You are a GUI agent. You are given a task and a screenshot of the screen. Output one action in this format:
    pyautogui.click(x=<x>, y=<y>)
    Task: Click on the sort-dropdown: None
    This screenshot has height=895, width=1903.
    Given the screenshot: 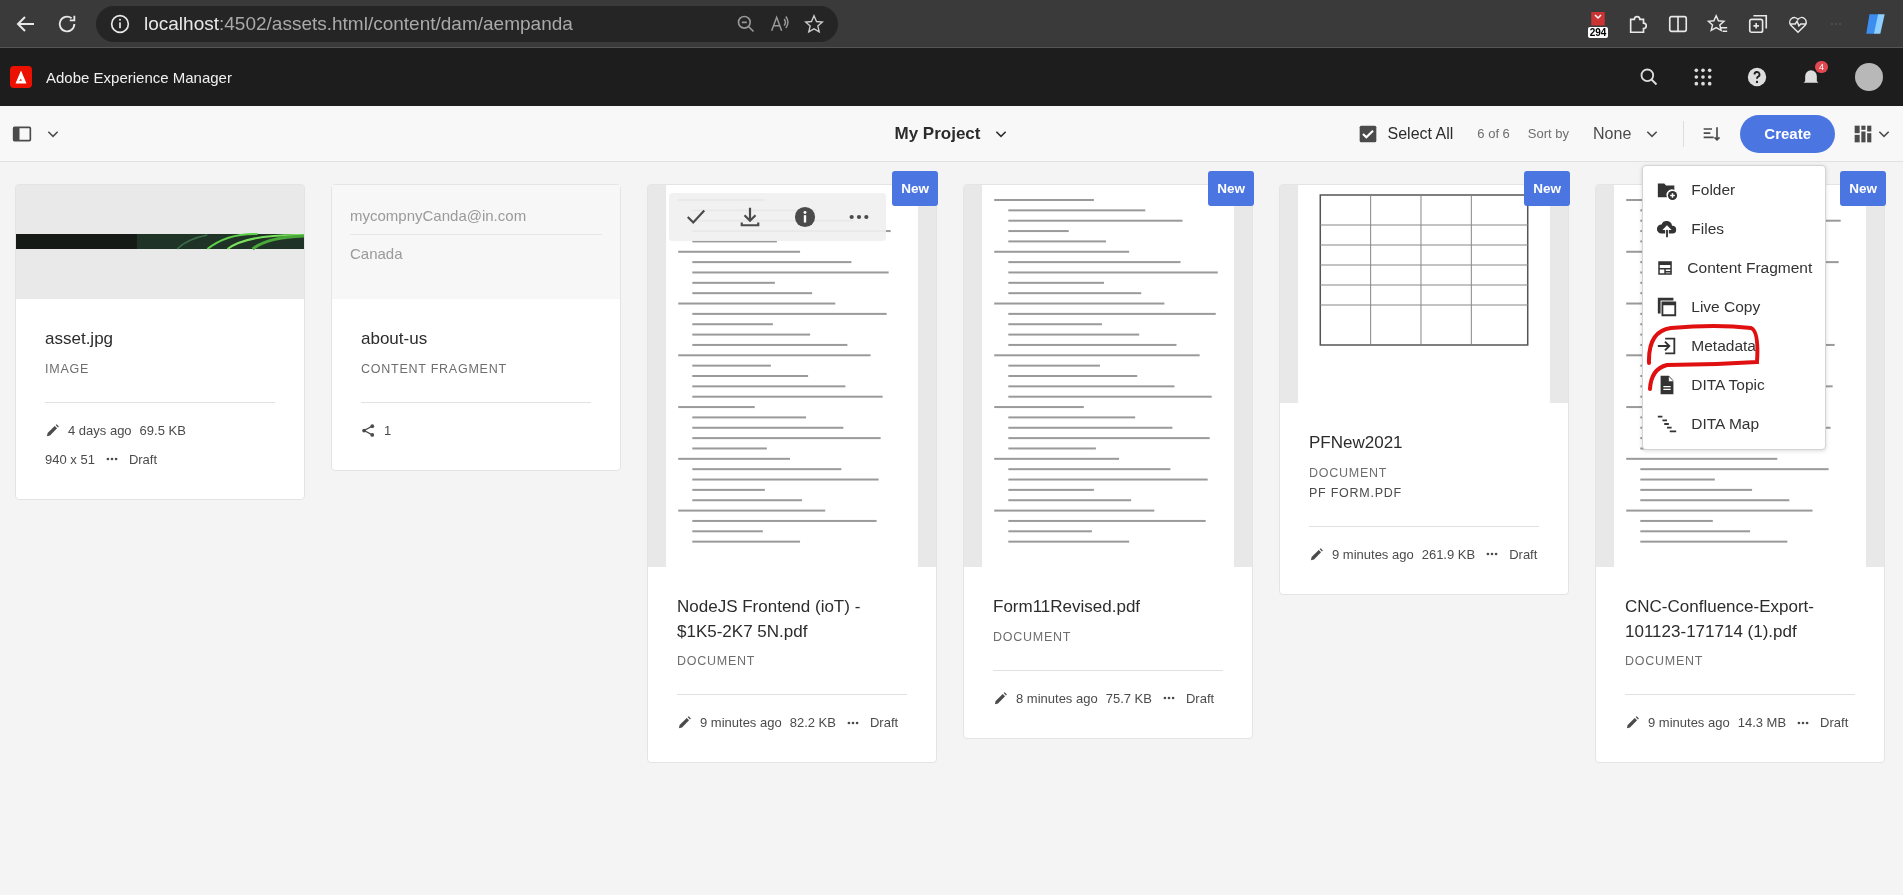 What is the action you would take?
    pyautogui.click(x=1626, y=133)
    